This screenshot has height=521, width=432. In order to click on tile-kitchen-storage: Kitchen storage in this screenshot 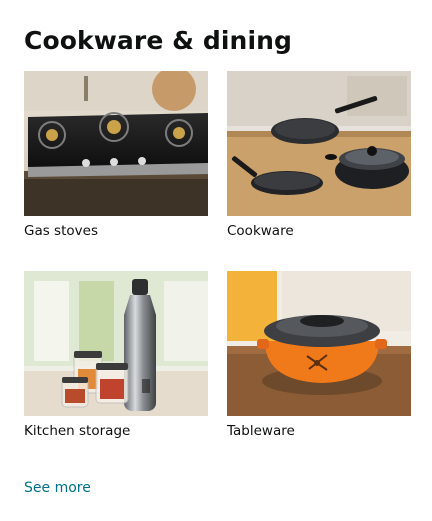, I will do `click(116, 355)`.